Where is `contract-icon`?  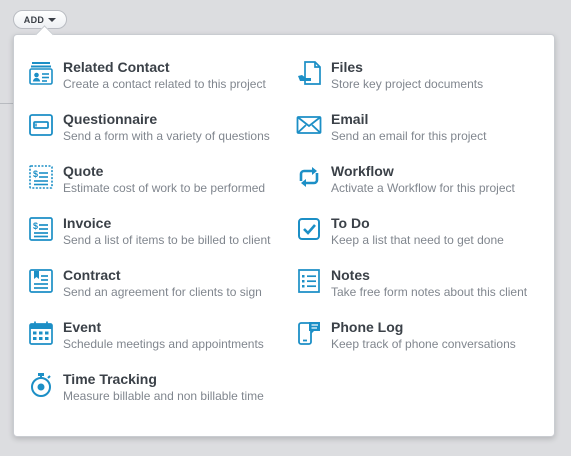
contract-icon is located at coordinates (41, 281).